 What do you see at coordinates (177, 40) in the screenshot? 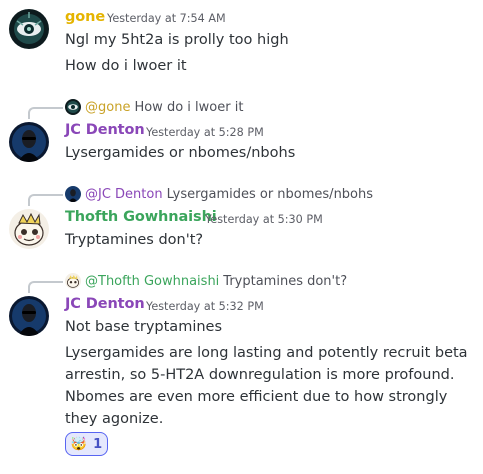
I see `message-text: Ngl my 5ht2a is prolly too high` at bounding box center [177, 40].